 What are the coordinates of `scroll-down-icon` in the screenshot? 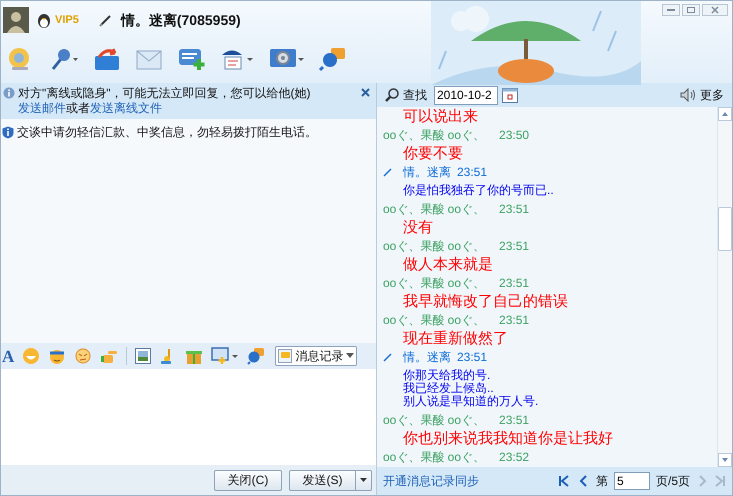 It's located at (725, 460).